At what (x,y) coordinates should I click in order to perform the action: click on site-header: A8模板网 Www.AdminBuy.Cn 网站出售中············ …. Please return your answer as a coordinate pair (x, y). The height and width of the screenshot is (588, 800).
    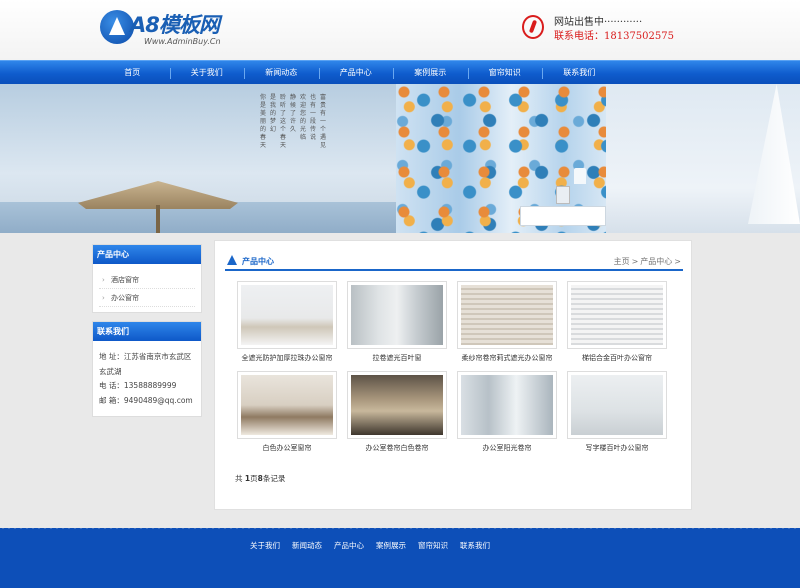
    Looking at the image, I should click on (400, 30).